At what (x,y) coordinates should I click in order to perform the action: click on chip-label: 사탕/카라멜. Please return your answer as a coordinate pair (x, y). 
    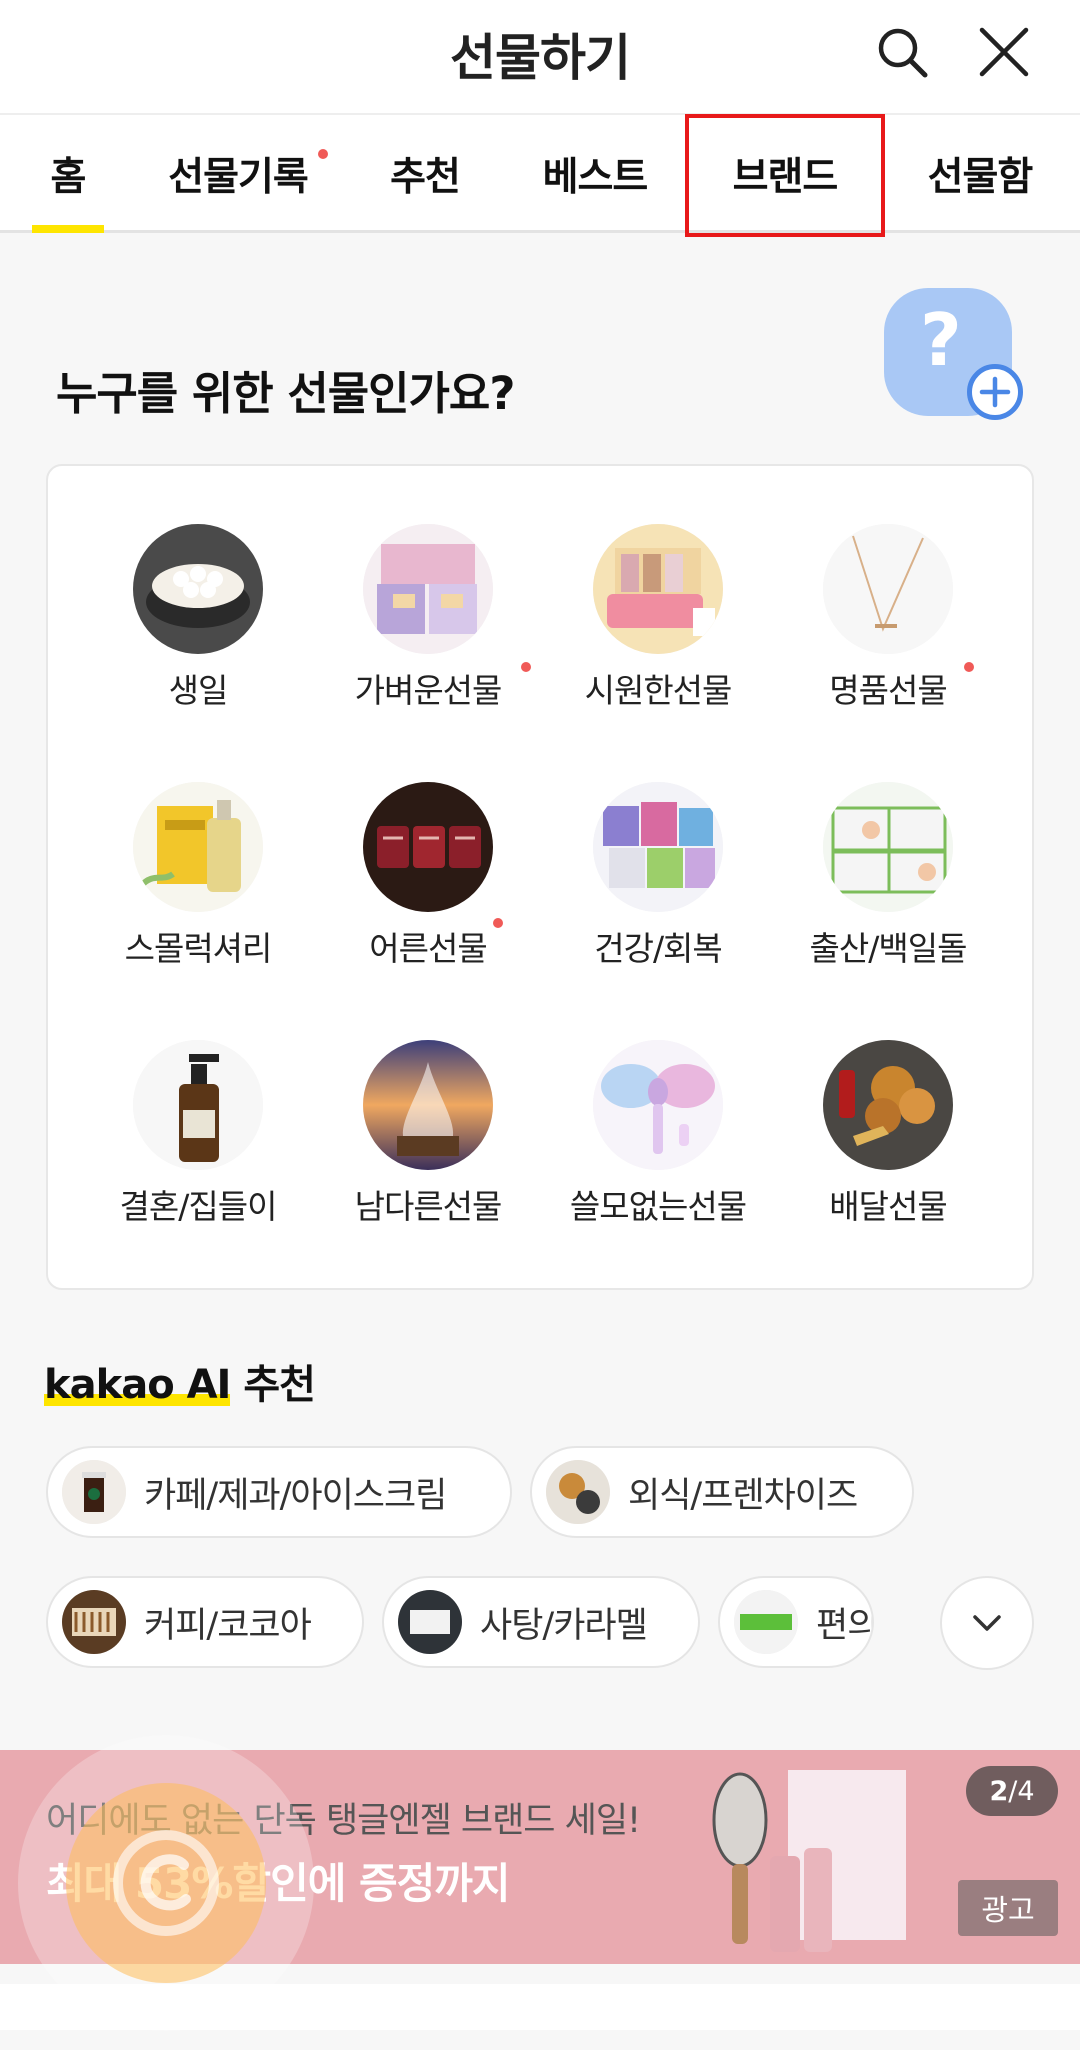
    Looking at the image, I should click on (564, 1625).